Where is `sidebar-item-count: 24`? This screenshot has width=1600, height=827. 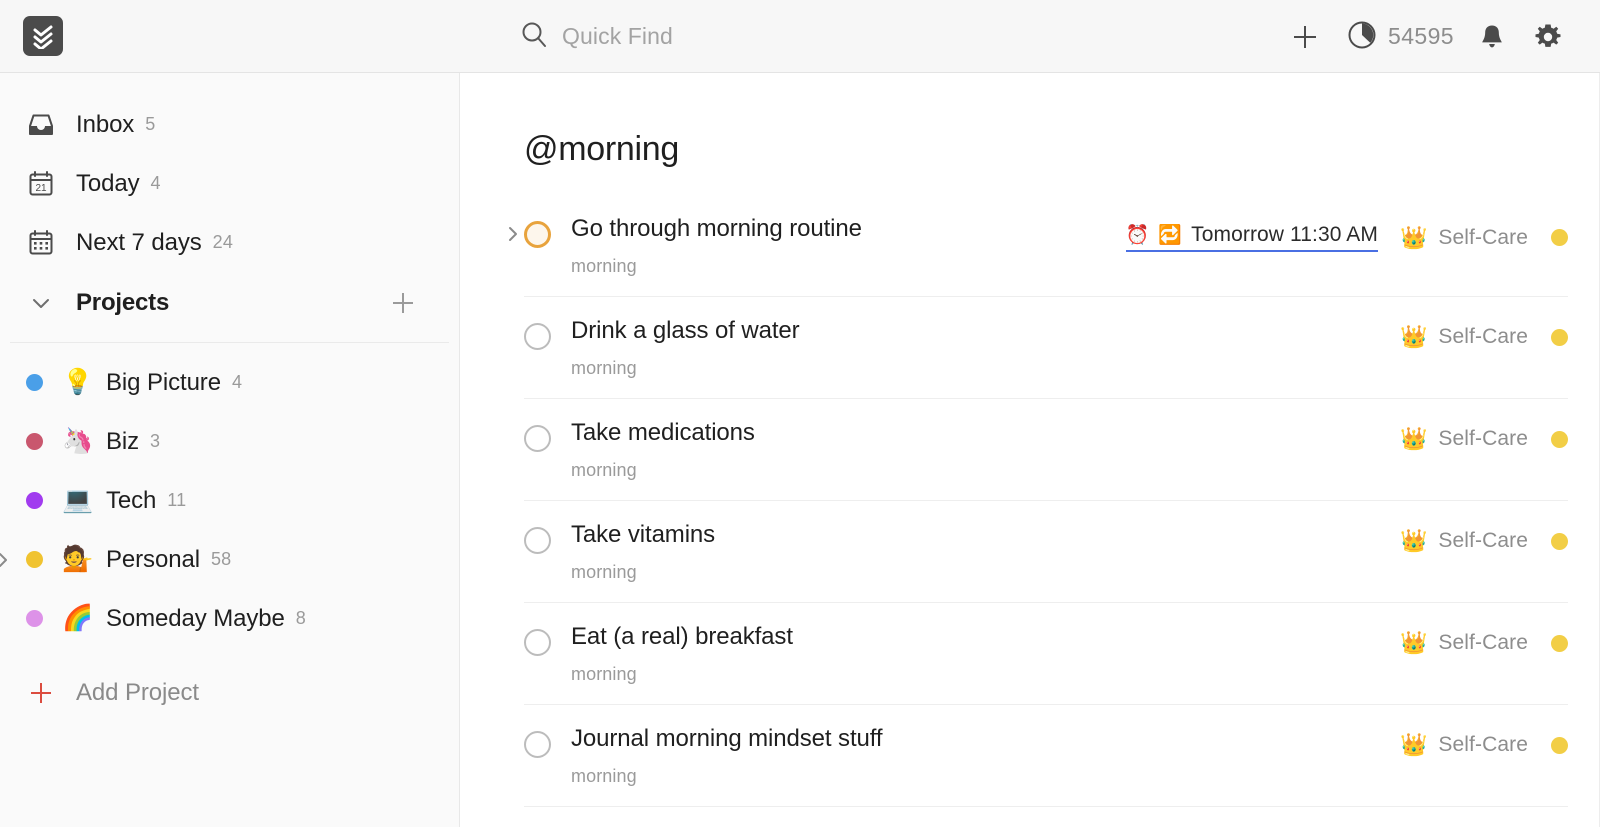 sidebar-item-count: 24 is located at coordinates (223, 242).